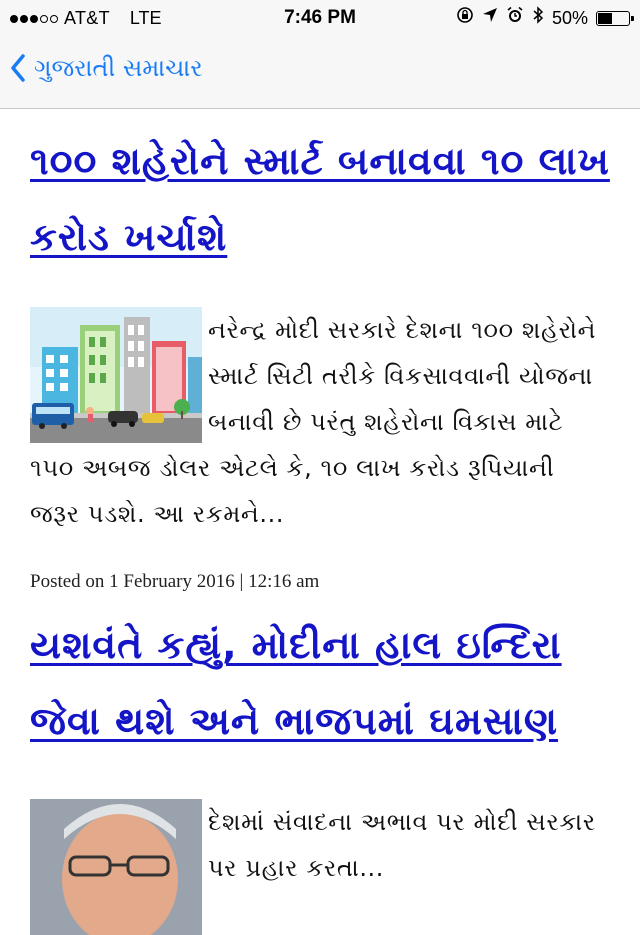 This screenshot has width=640, height=935. What do you see at coordinates (465, 18) in the screenshot?
I see `rotation-lock-icon` at bounding box center [465, 18].